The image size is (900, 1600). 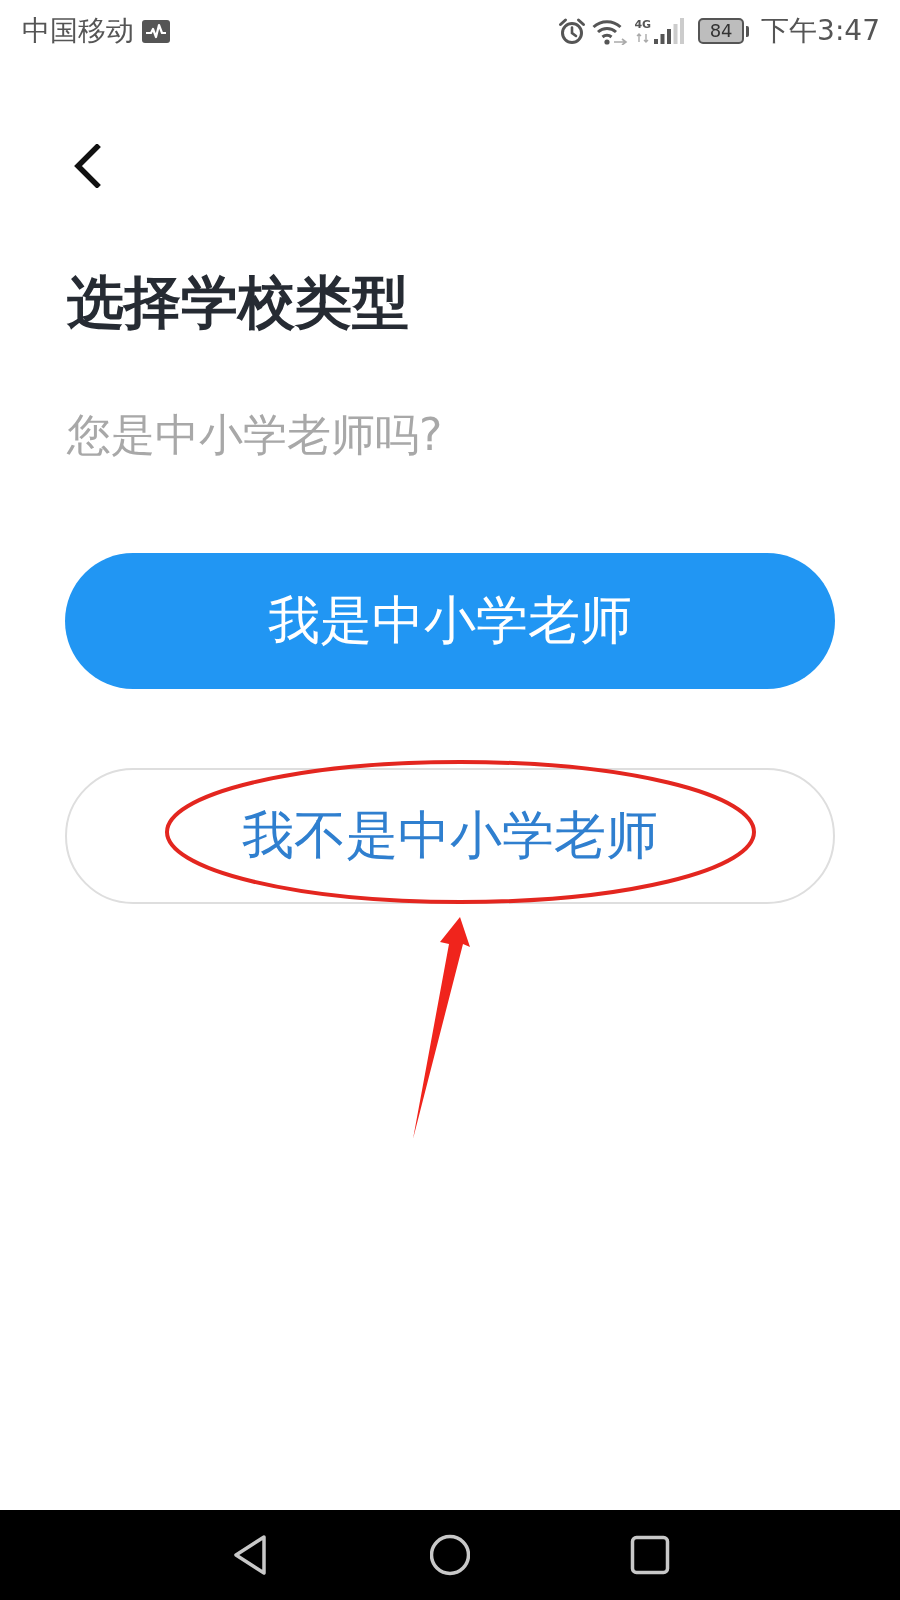 What do you see at coordinates (721, 31) in the screenshot?
I see `battery-percentage: 84` at bounding box center [721, 31].